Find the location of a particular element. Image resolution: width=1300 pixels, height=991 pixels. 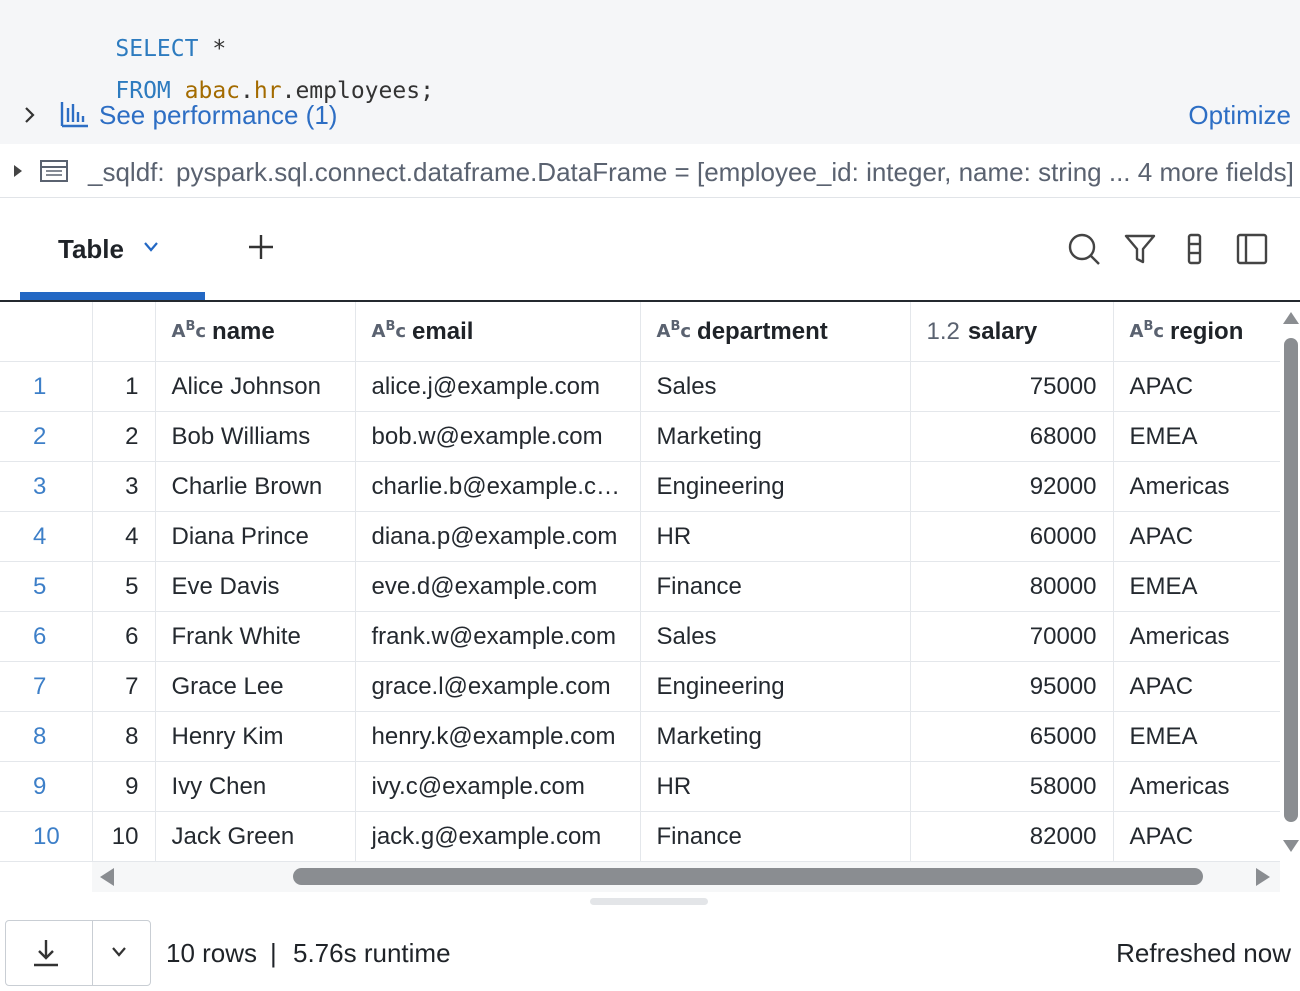

id-cell: 2 is located at coordinates (124, 436).